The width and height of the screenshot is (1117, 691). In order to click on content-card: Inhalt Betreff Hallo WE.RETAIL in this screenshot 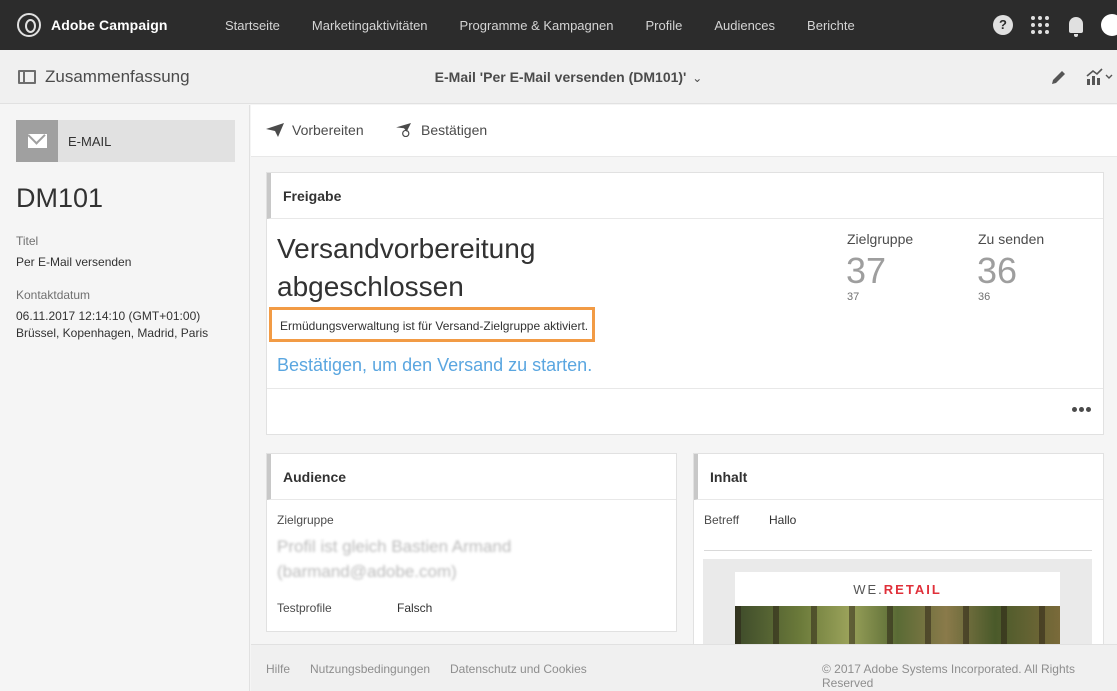, I will do `click(898, 548)`.